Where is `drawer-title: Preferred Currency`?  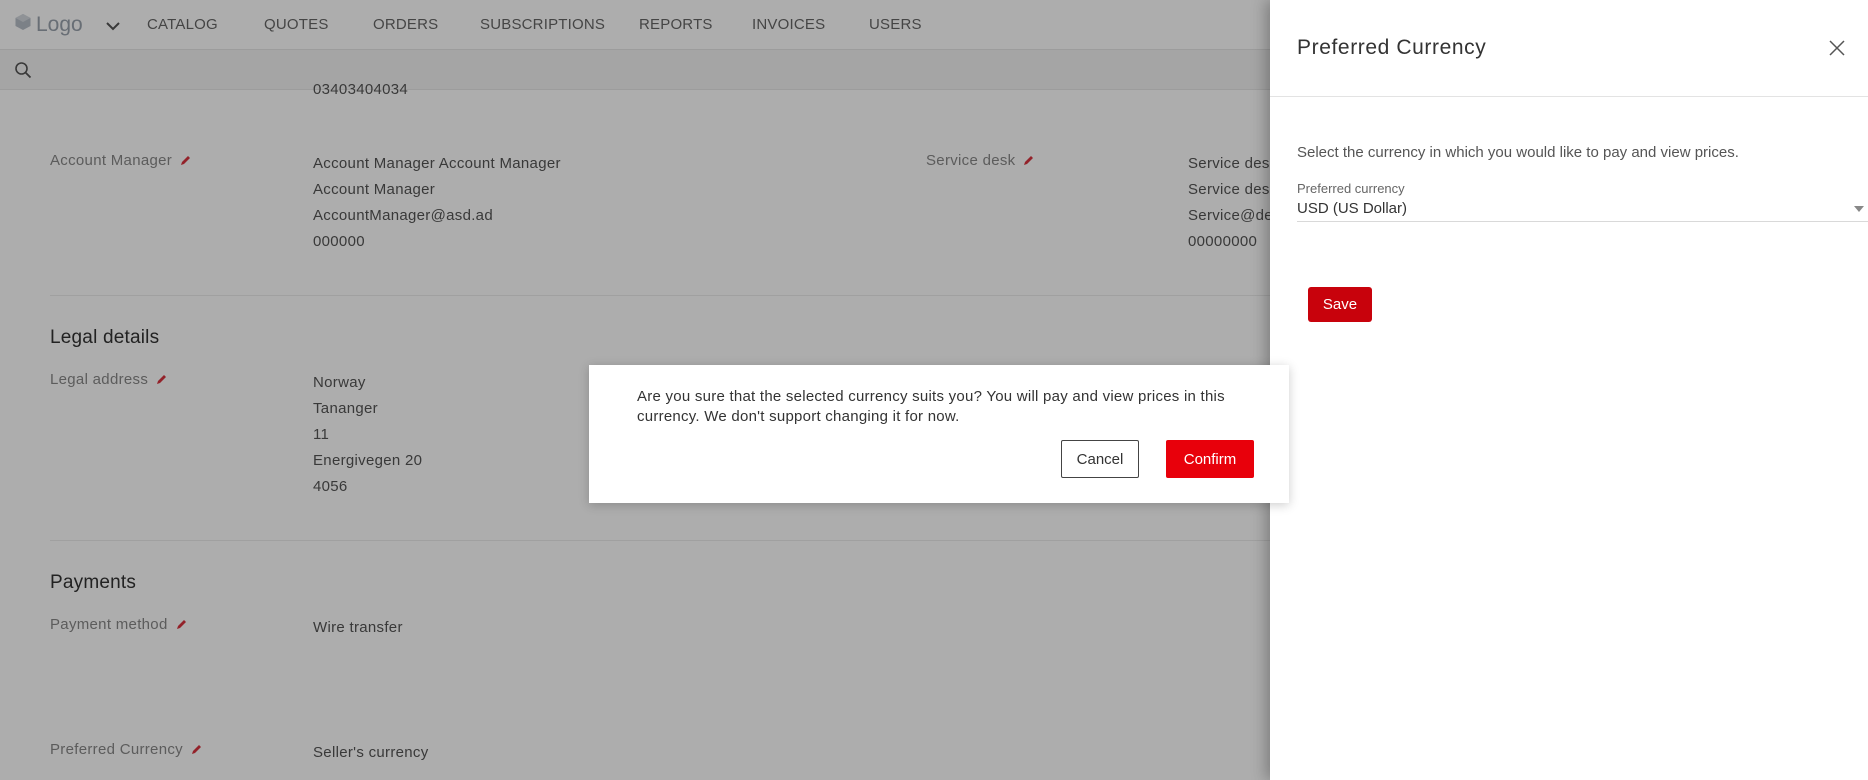
drawer-title: Preferred Currency is located at coordinates (1392, 47).